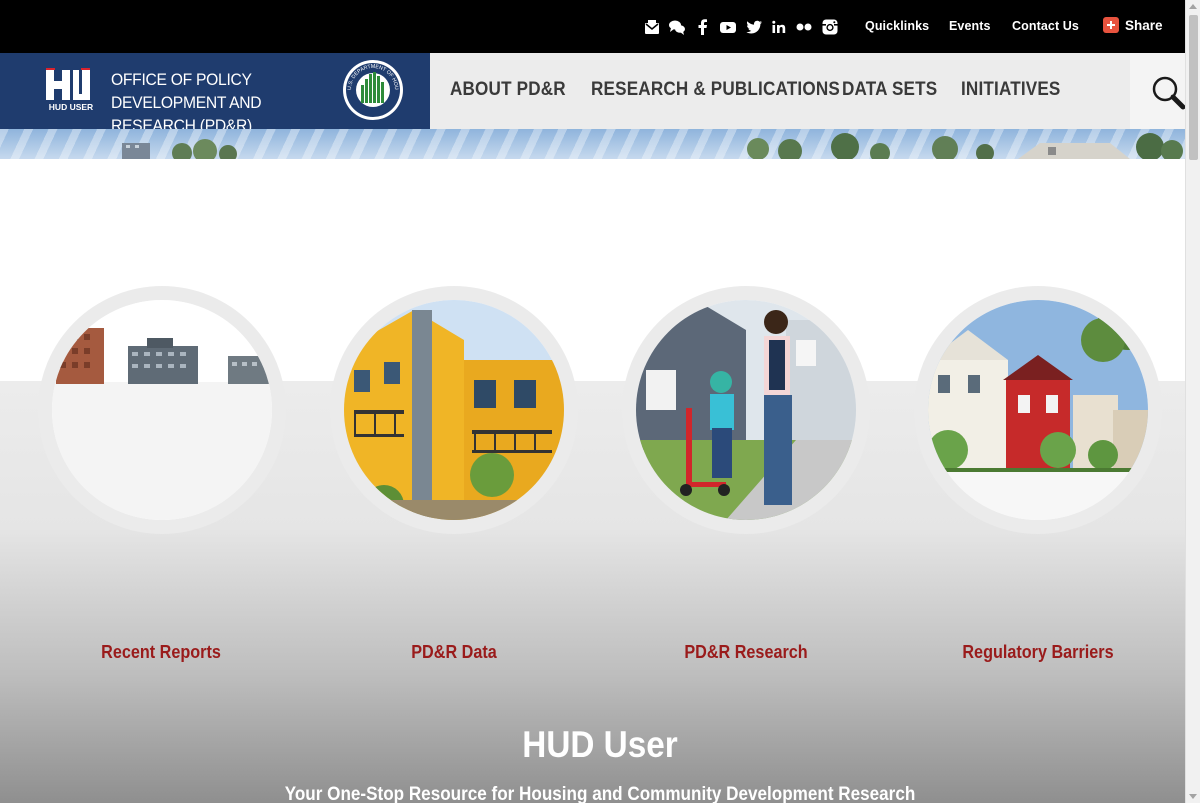 Image resolution: width=1200 pixels, height=803 pixels. Describe the element at coordinates (754, 27) in the screenshot. I see `twitter-icon` at that location.